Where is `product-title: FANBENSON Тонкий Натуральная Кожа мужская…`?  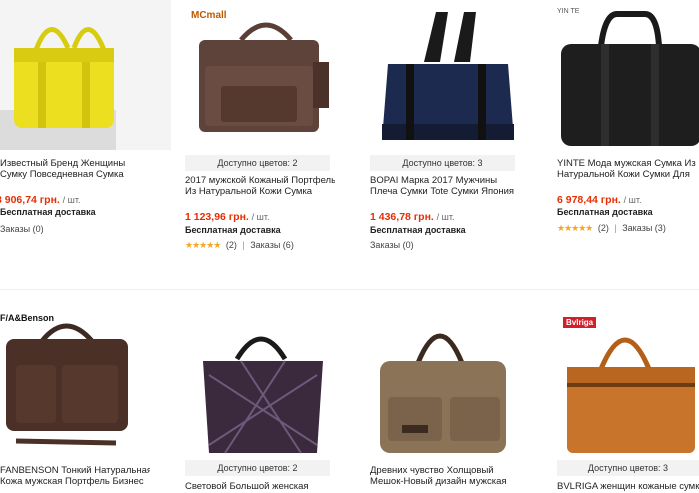
product-title: FANBENSON Тонкий Натуральная Кожа мужская… is located at coordinates (75, 476).